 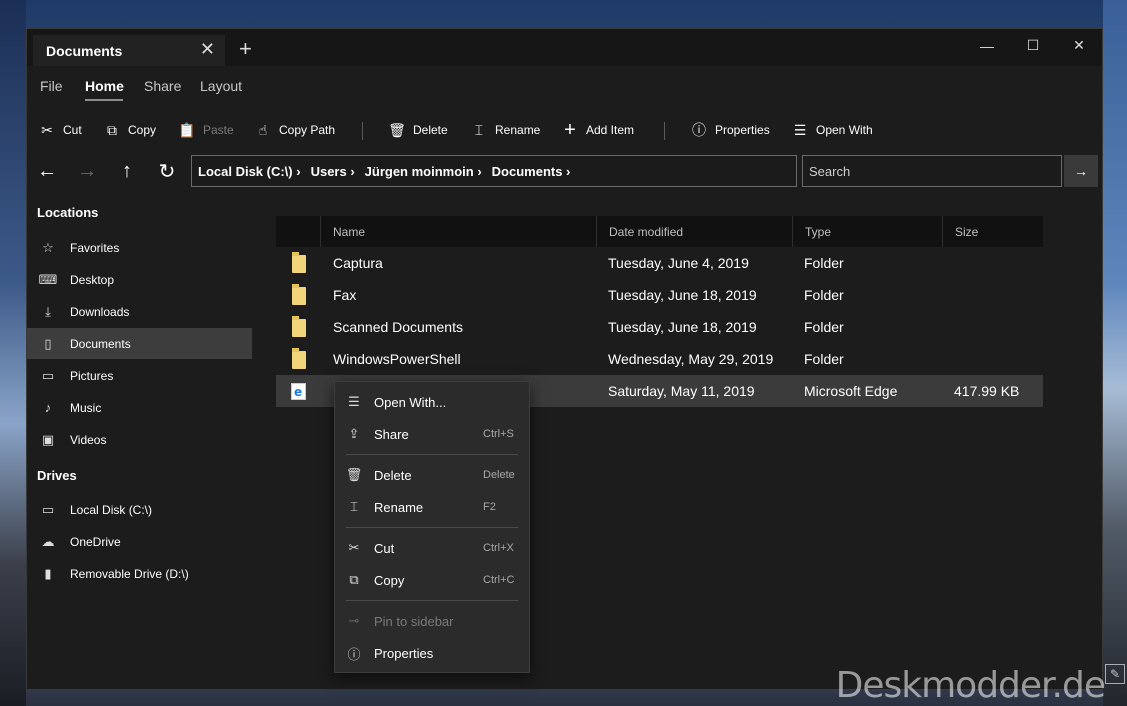 What do you see at coordinates (84, 50) in the screenshot?
I see `tab-title: Documents` at bounding box center [84, 50].